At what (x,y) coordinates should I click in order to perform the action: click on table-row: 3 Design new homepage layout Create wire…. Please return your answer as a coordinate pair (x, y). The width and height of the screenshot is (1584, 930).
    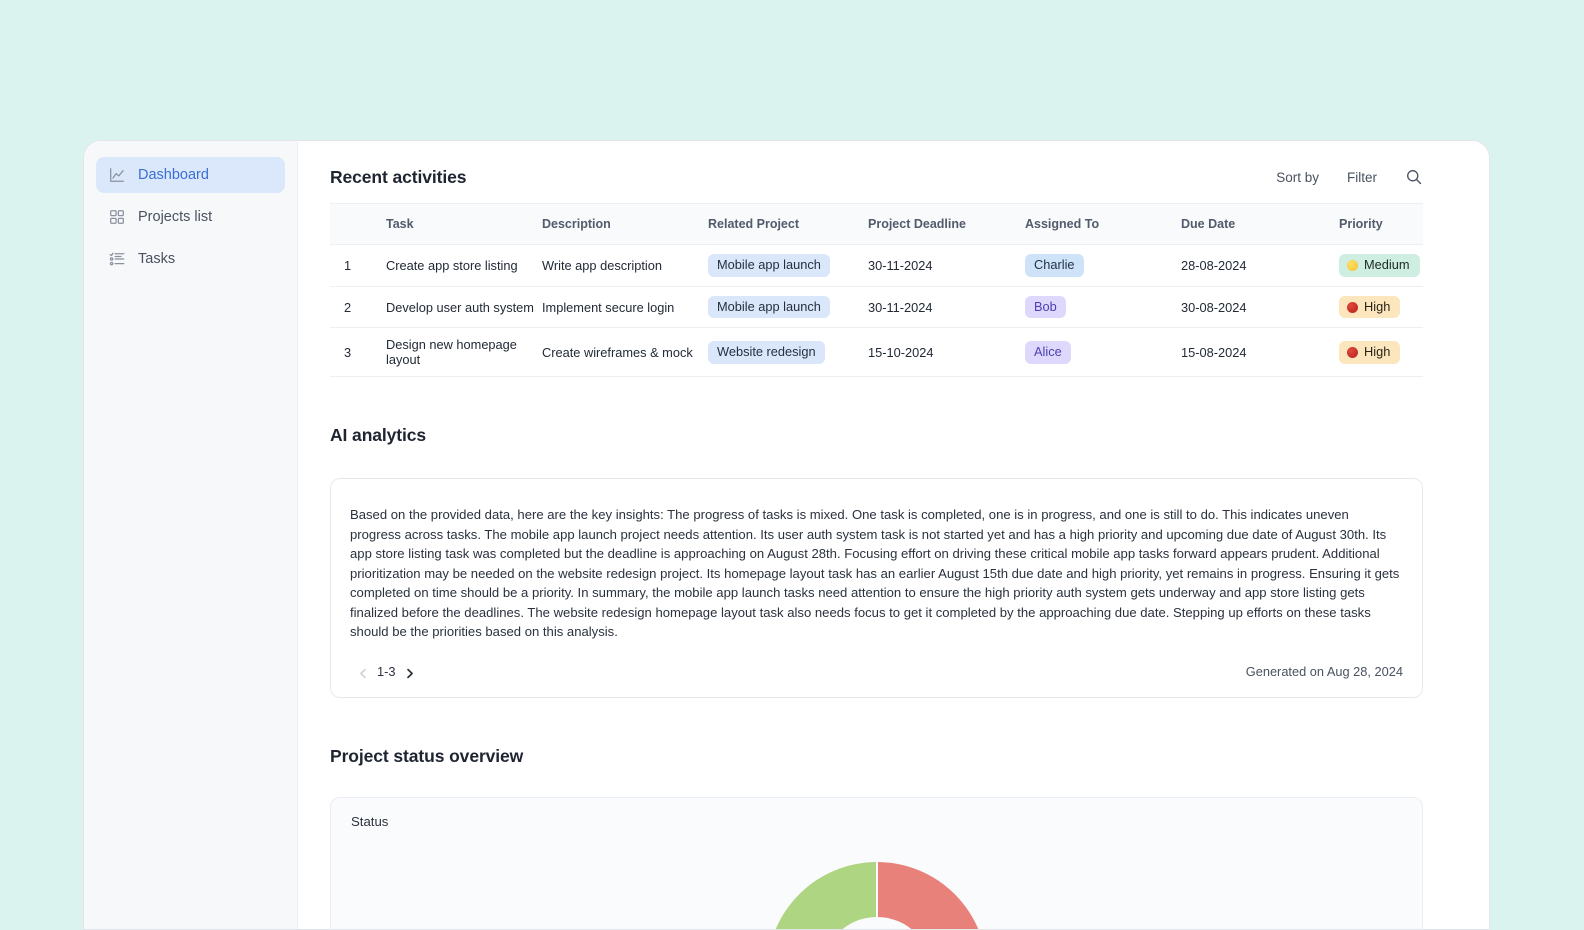
    Looking at the image, I should click on (876, 352).